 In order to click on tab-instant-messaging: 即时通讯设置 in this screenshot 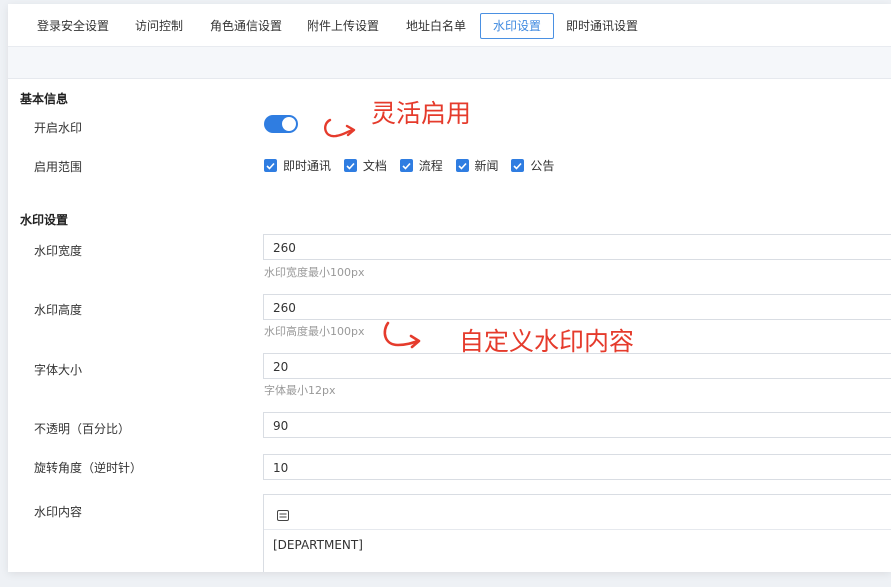, I will do `click(602, 26)`.